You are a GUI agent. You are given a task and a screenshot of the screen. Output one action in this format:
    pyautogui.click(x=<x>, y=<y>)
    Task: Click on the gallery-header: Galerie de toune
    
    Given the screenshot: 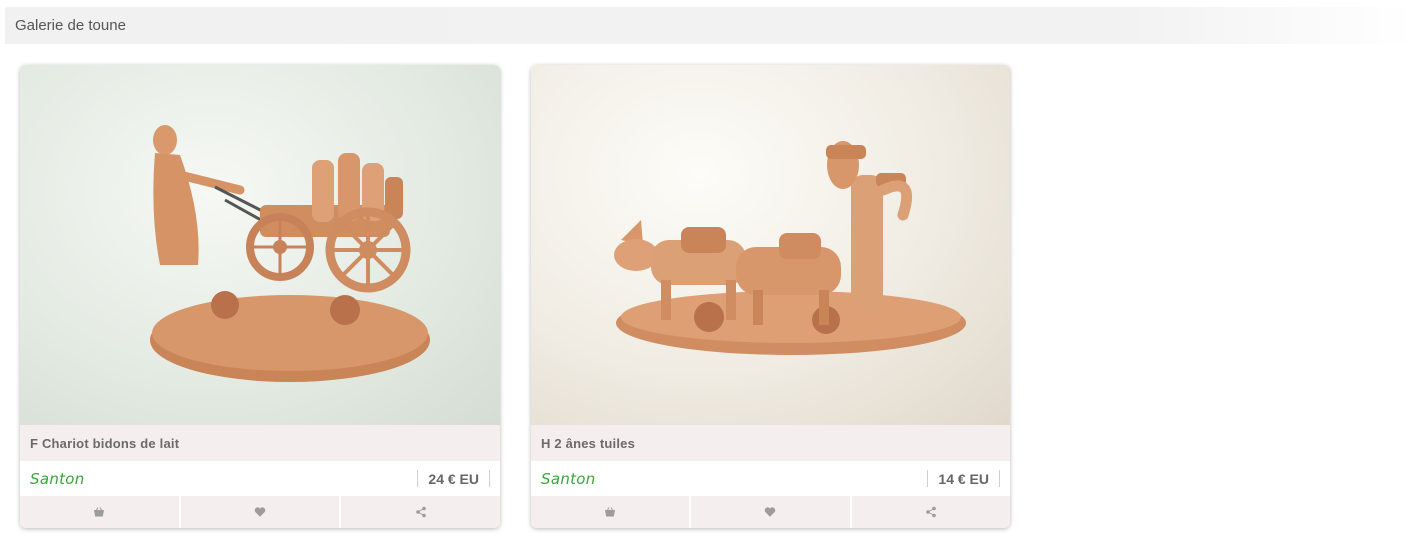 What is the action you would take?
    pyautogui.click(x=709, y=25)
    